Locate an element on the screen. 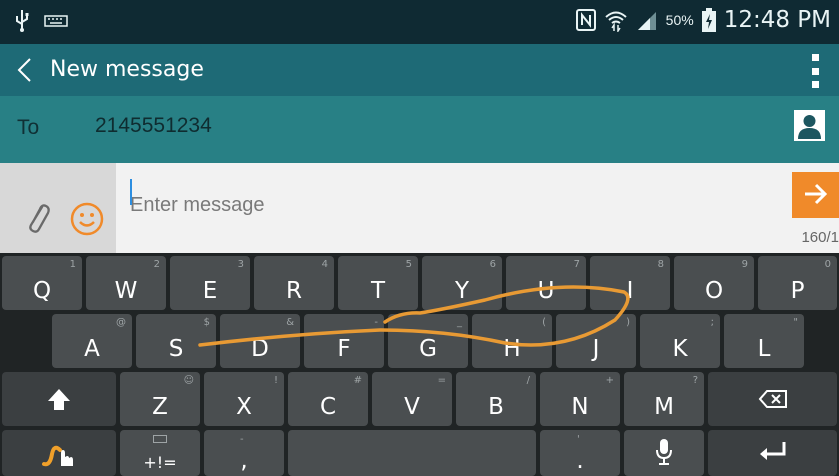 This screenshot has height=476, width=839. key-o: 9O is located at coordinates (714, 283).